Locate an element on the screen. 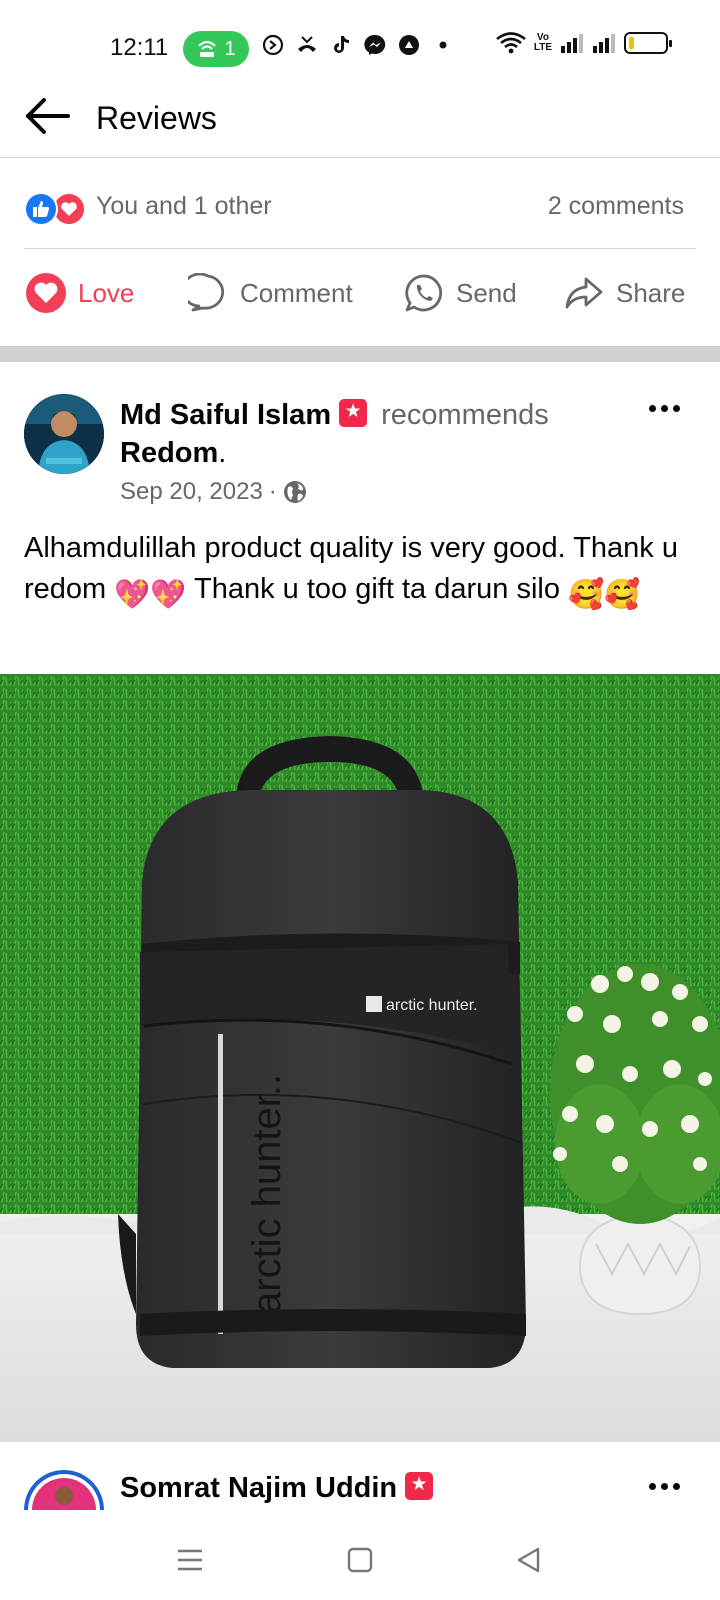 This screenshot has height=1600, width=720. post-meta: Sep 20, 2023 · is located at coordinates (213, 492).